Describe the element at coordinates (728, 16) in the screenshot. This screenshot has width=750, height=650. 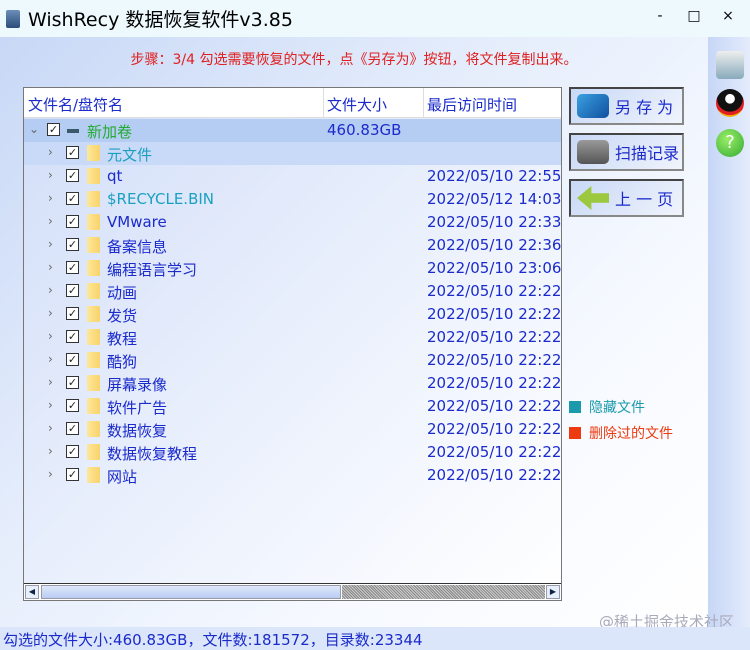
I see `close-button: ×` at that location.